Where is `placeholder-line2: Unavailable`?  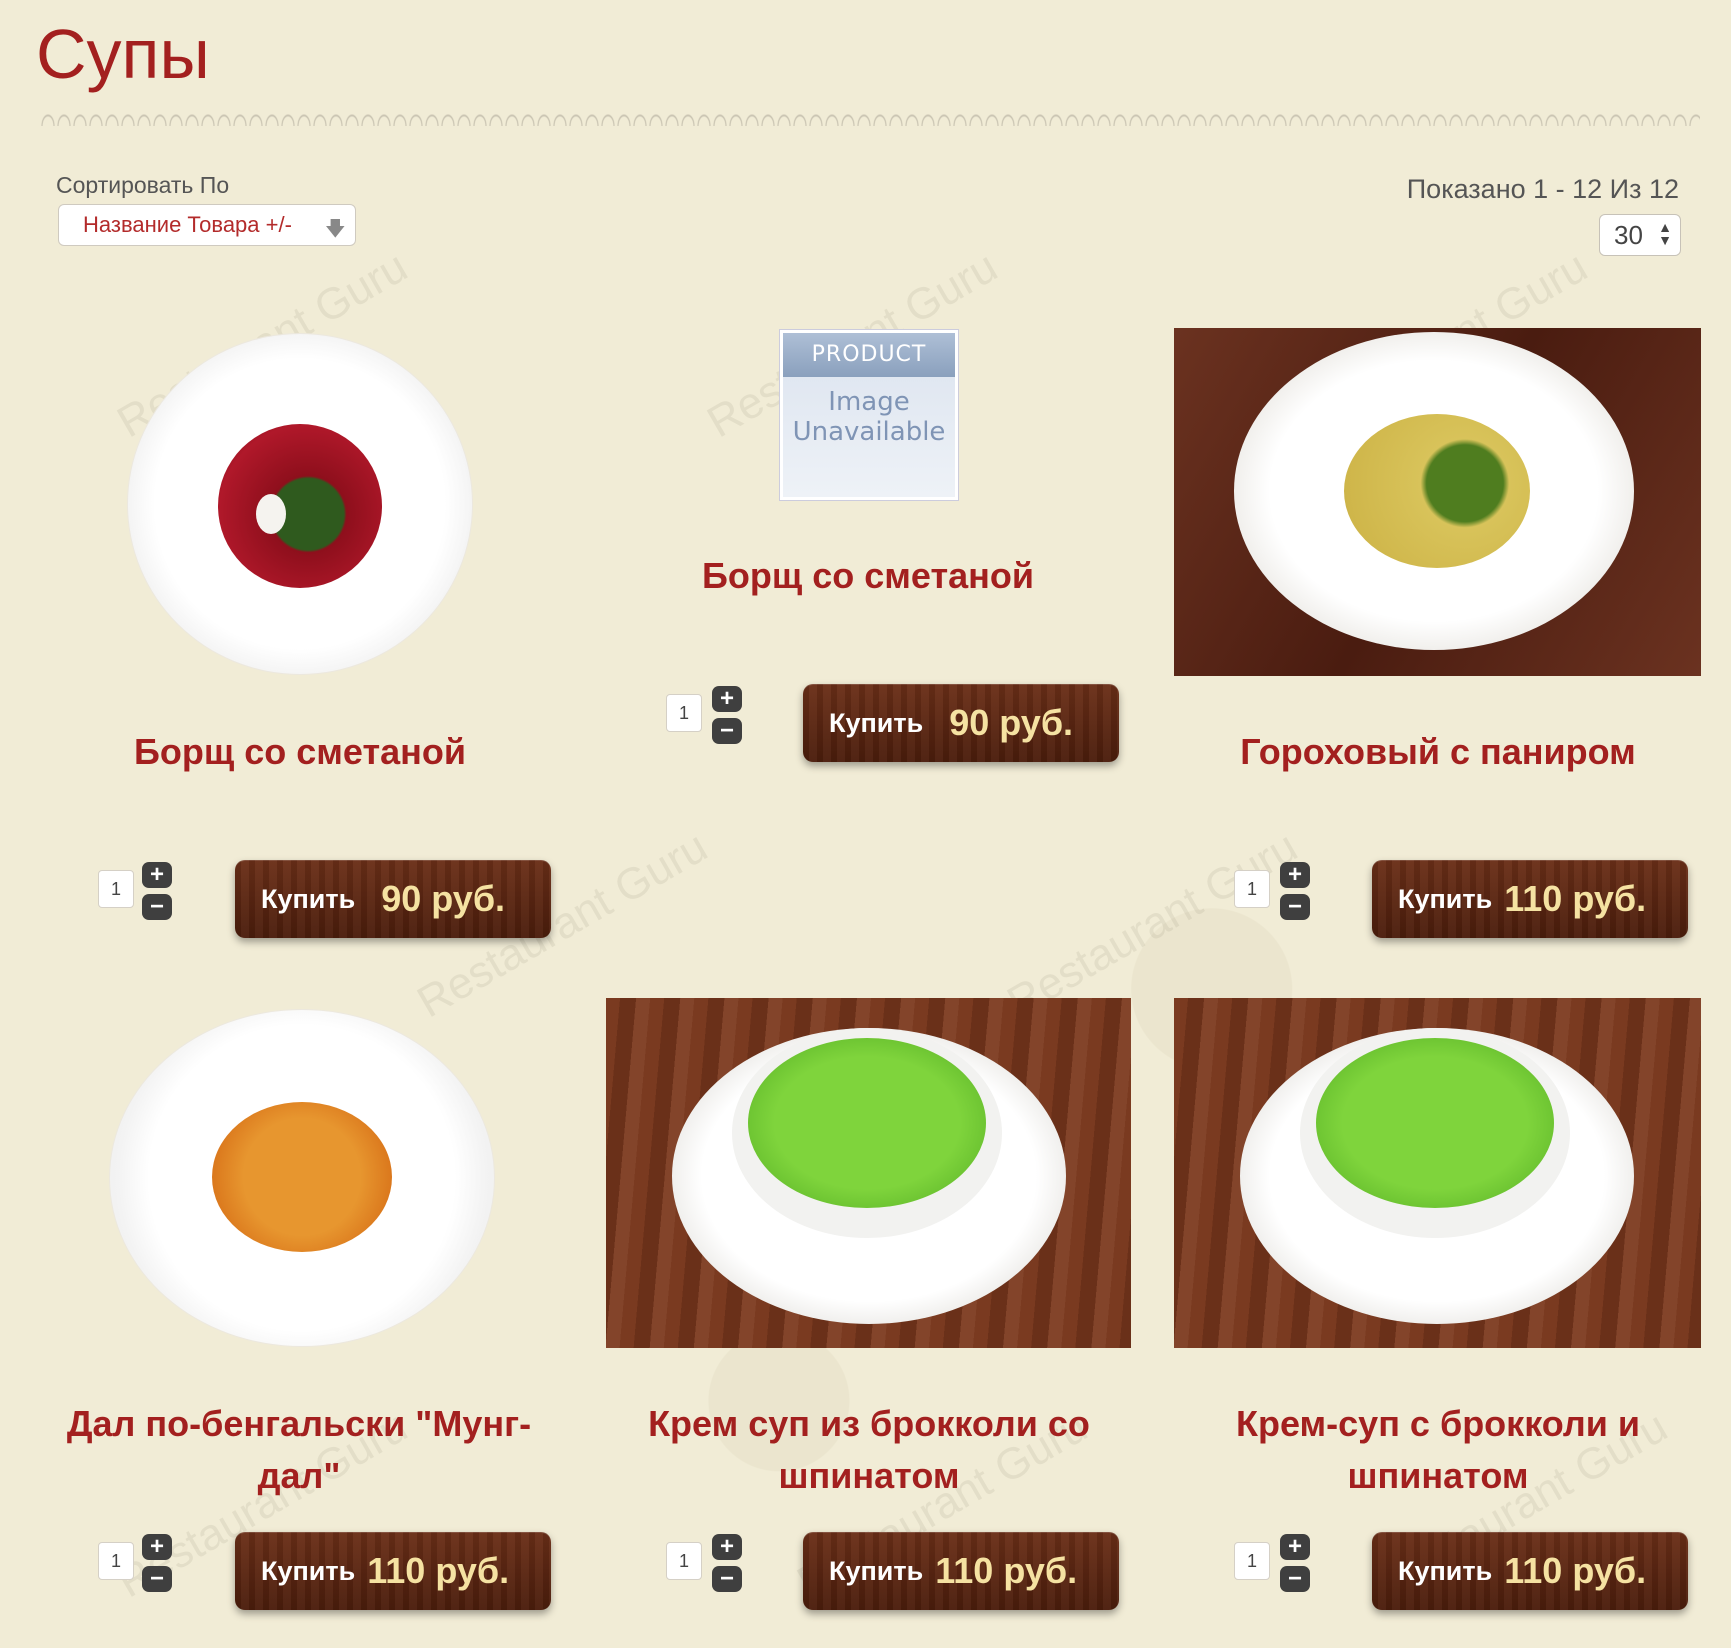
placeholder-line2: Unavailable is located at coordinates (869, 432).